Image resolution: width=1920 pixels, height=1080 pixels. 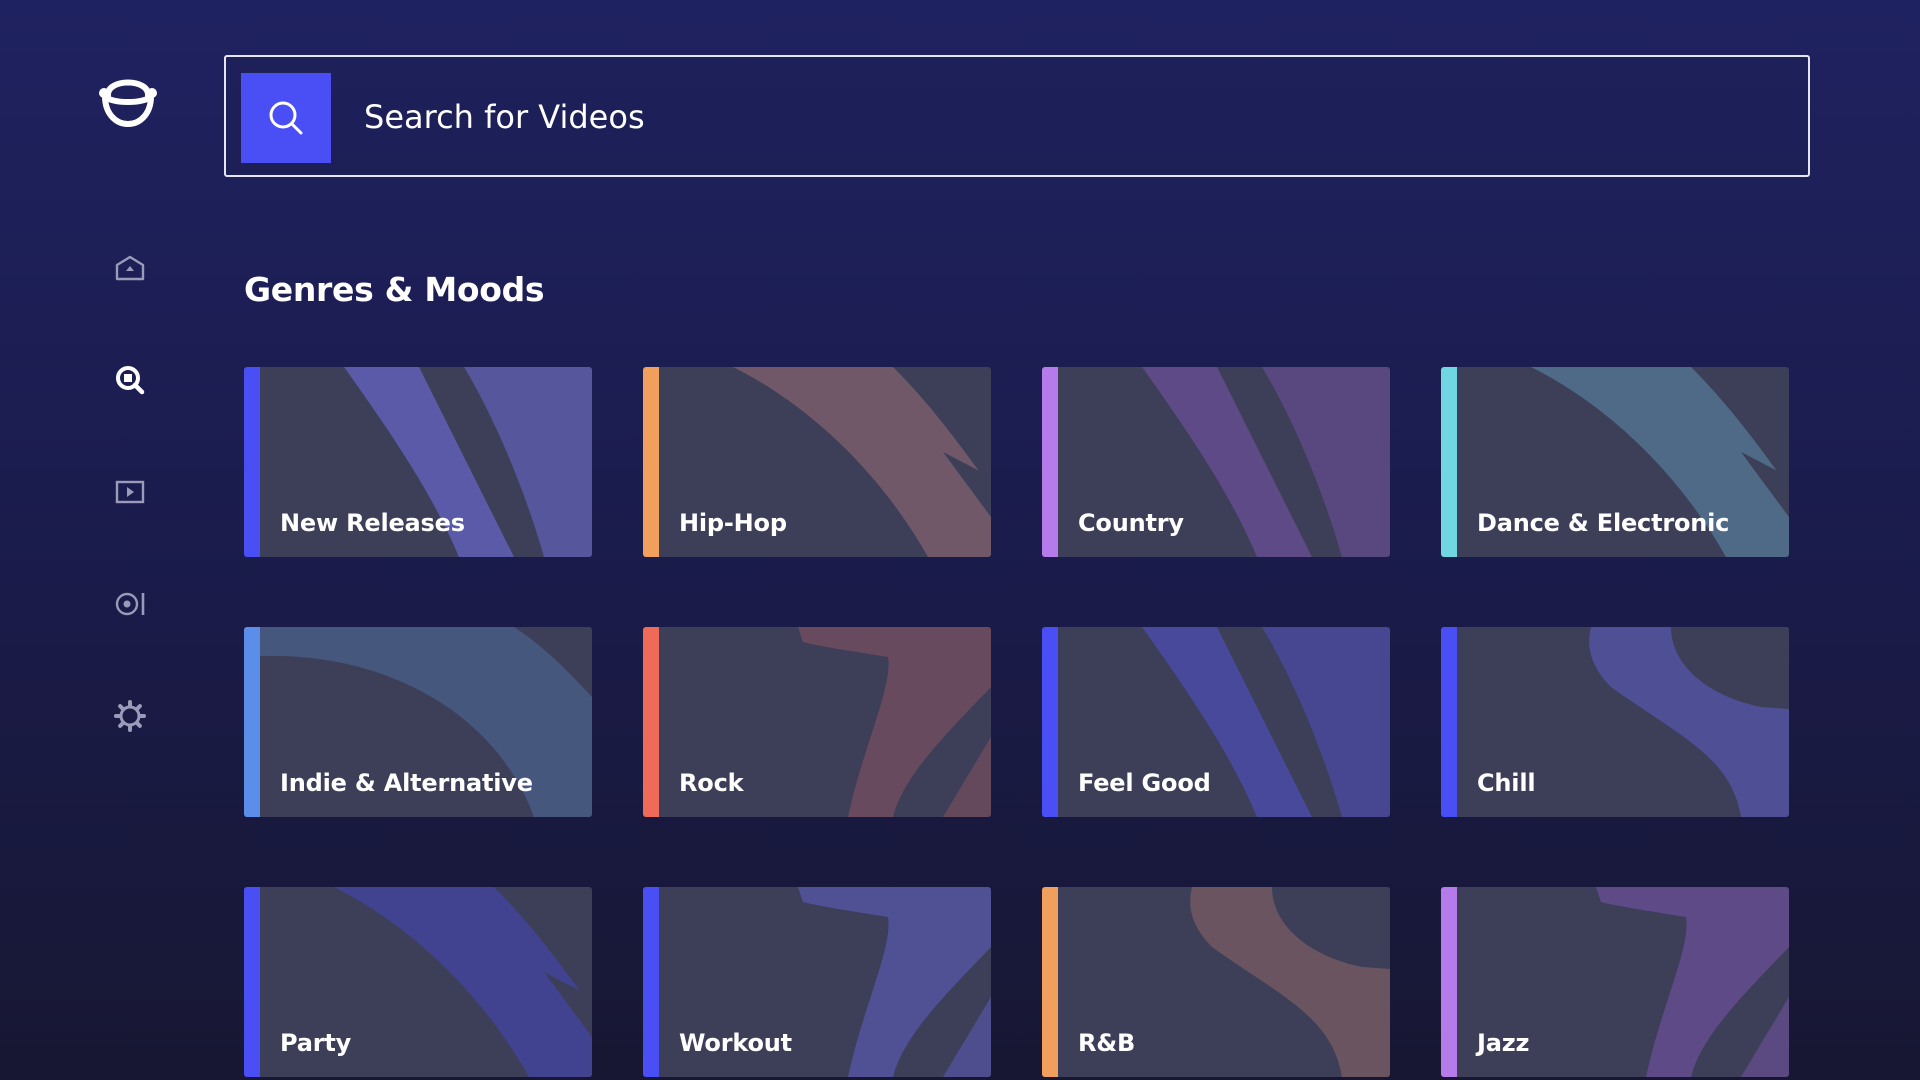 What do you see at coordinates (1014, 117) in the screenshot?
I see `search-input` at bounding box center [1014, 117].